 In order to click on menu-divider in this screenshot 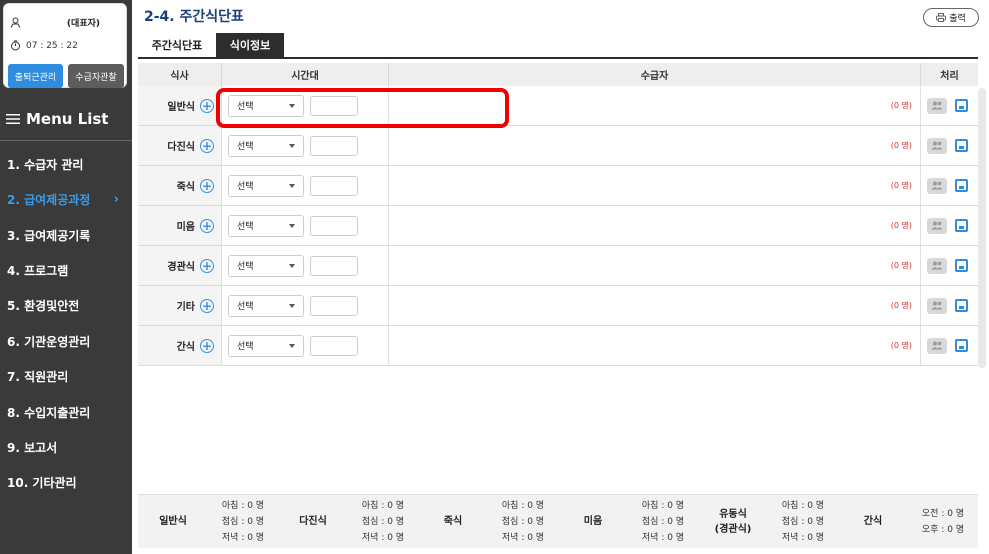, I will do `click(66, 140)`.